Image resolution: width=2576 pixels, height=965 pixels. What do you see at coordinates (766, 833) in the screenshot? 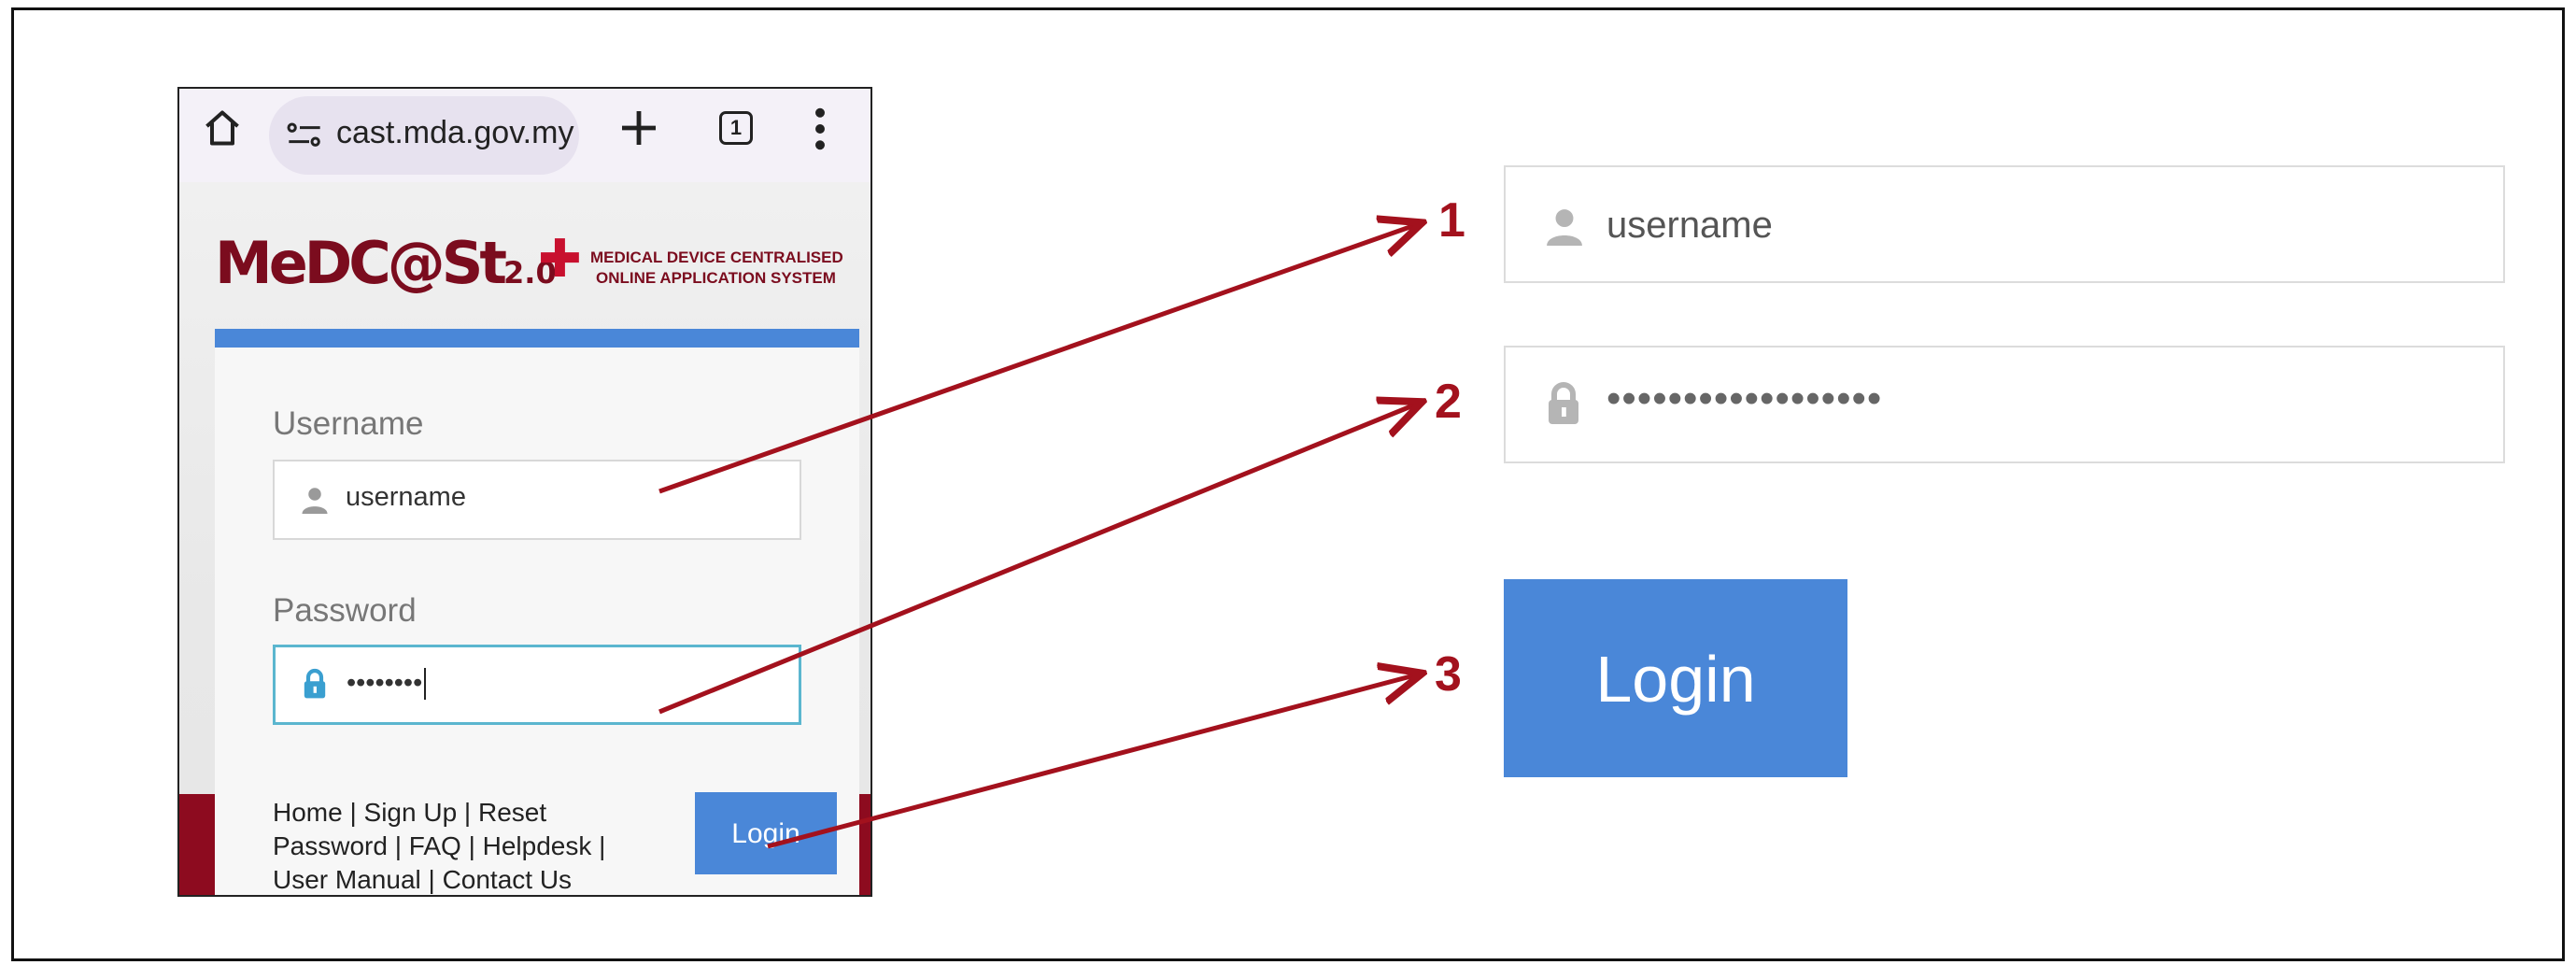
I see `login-button: Login` at bounding box center [766, 833].